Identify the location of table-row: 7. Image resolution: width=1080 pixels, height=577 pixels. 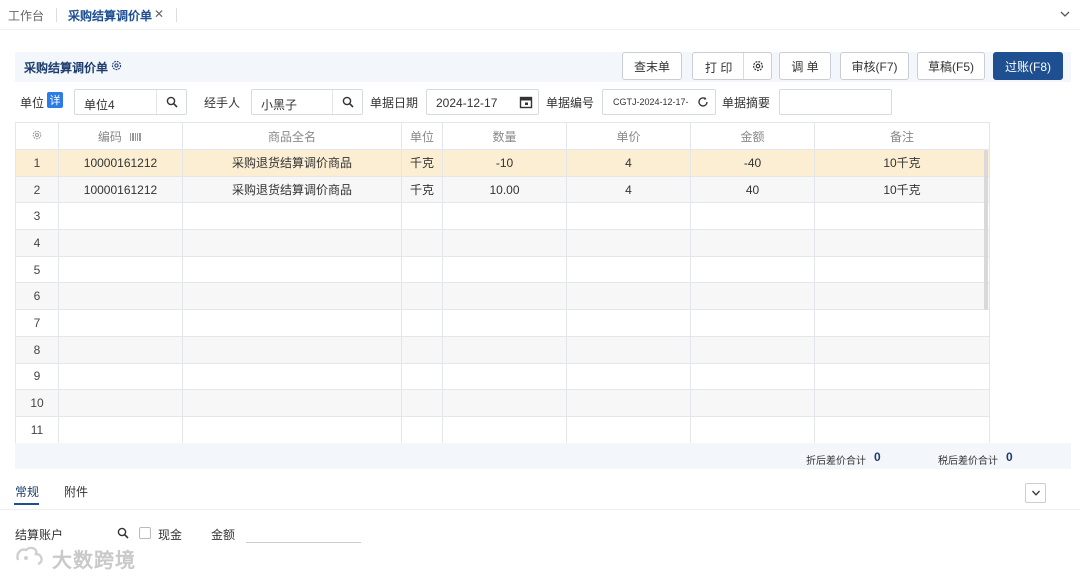
(502, 323).